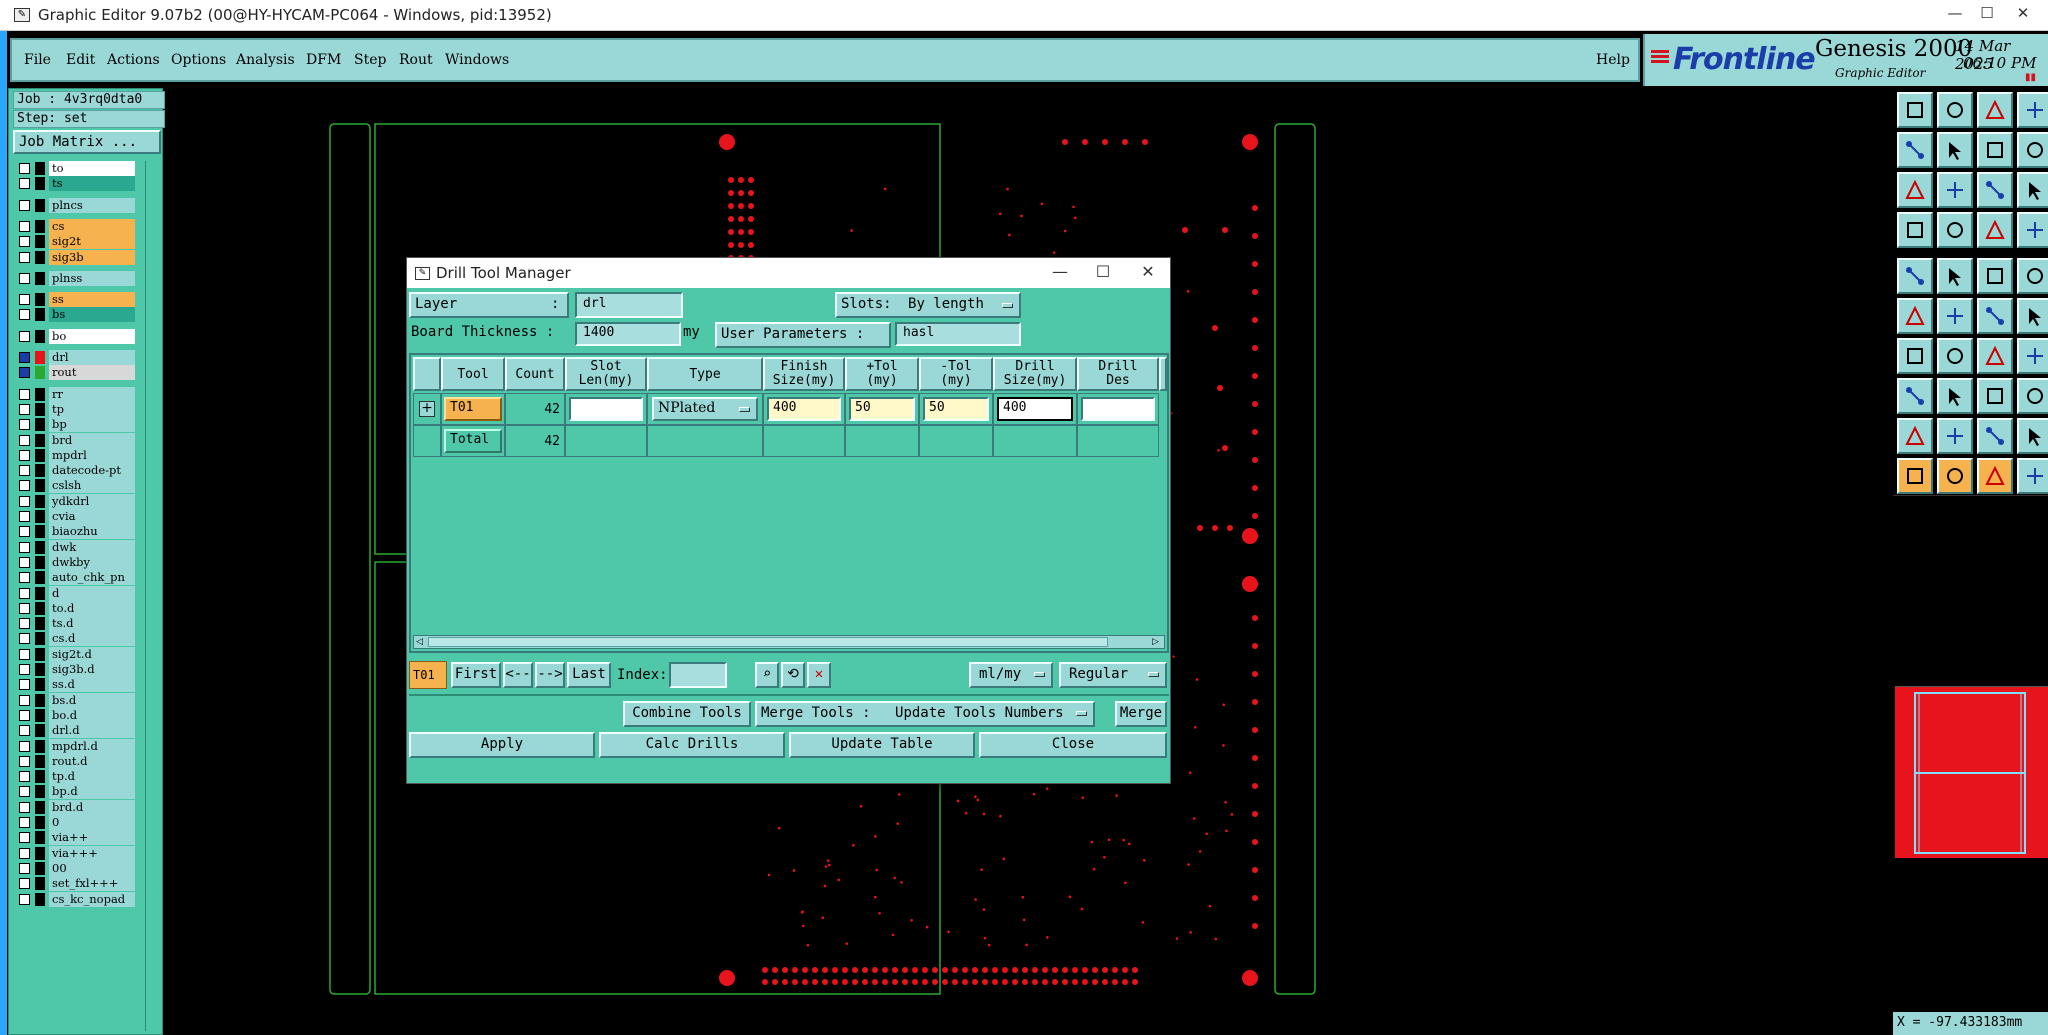  I want to click on pointer-icon, so click(1915, 476).